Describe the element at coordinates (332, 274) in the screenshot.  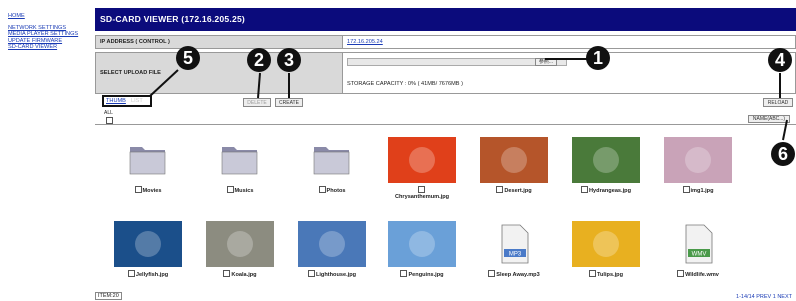
I see `file-name: Lighthouse.jpg` at that location.